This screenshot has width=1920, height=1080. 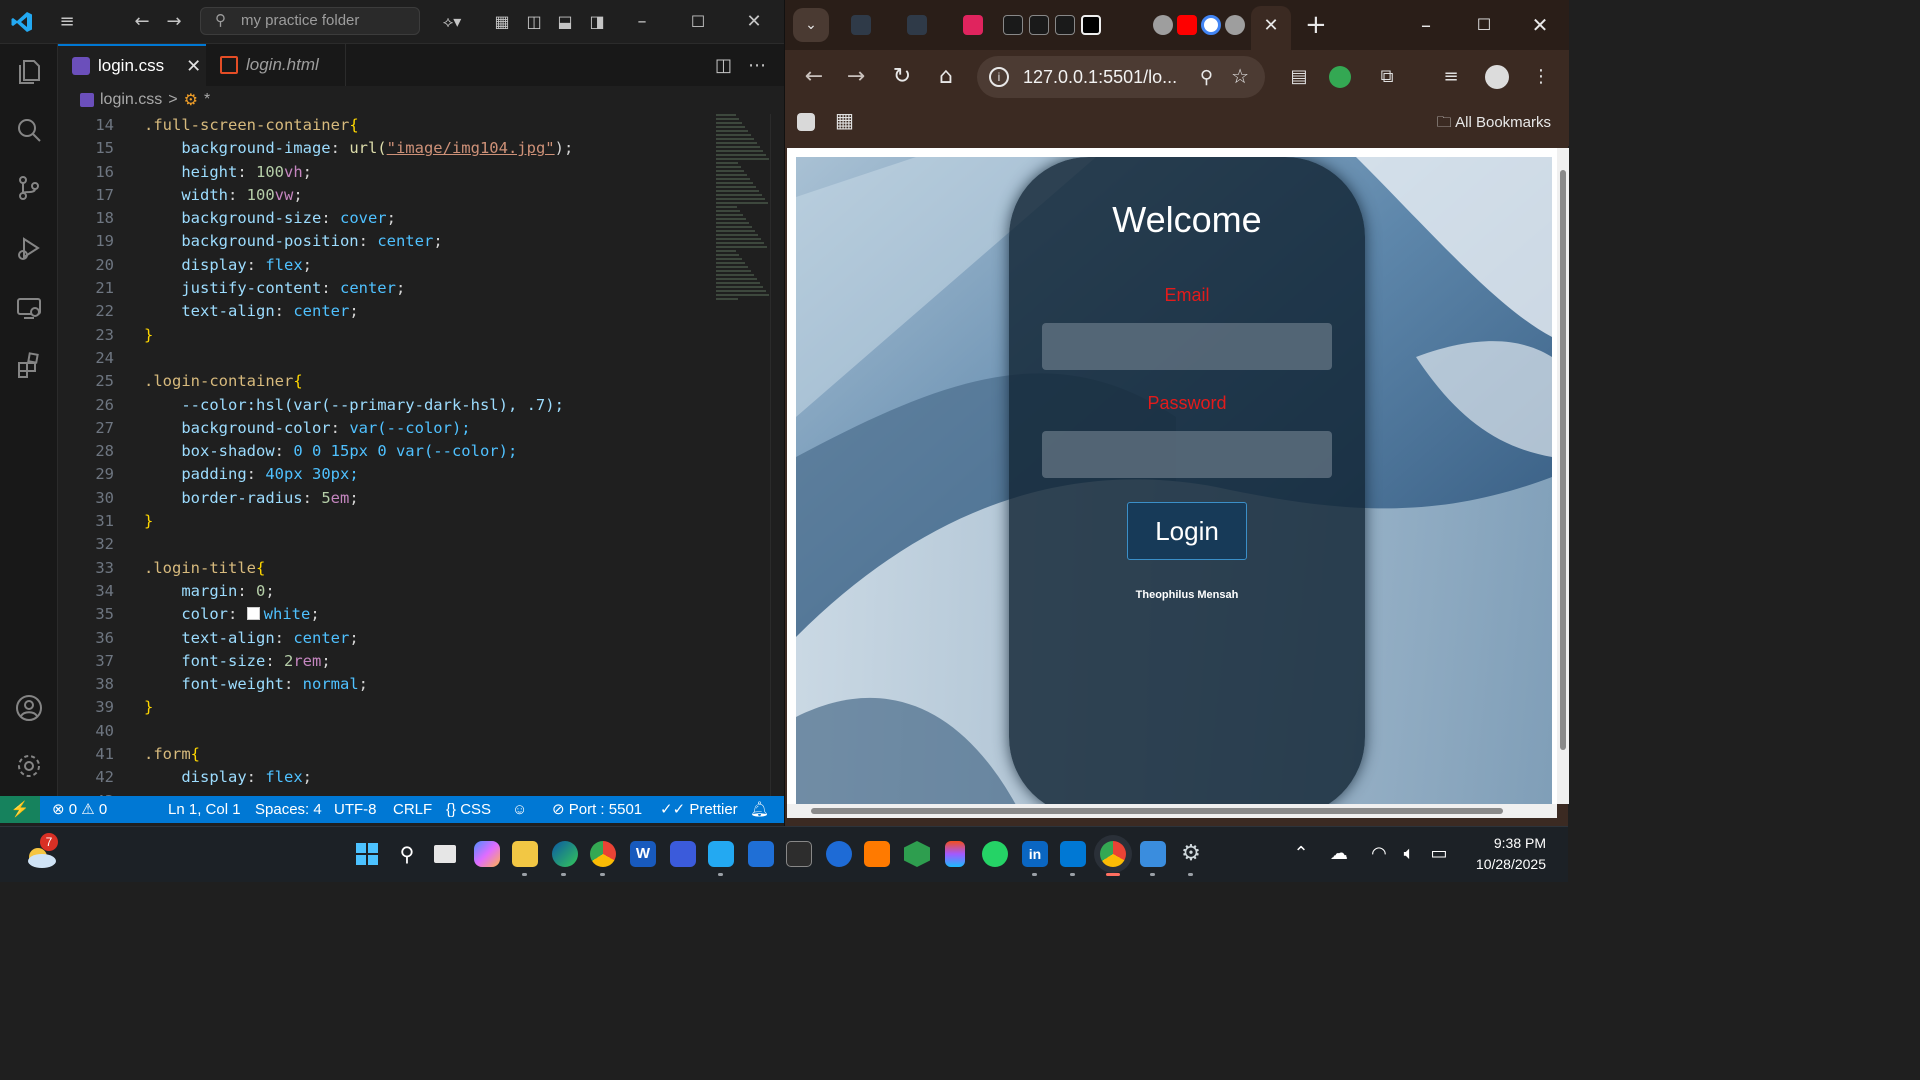 What do you see at coordinates (502, 22) in the screenshot?
I see `layout-icon: ▦` at bounding box center [502, 22].